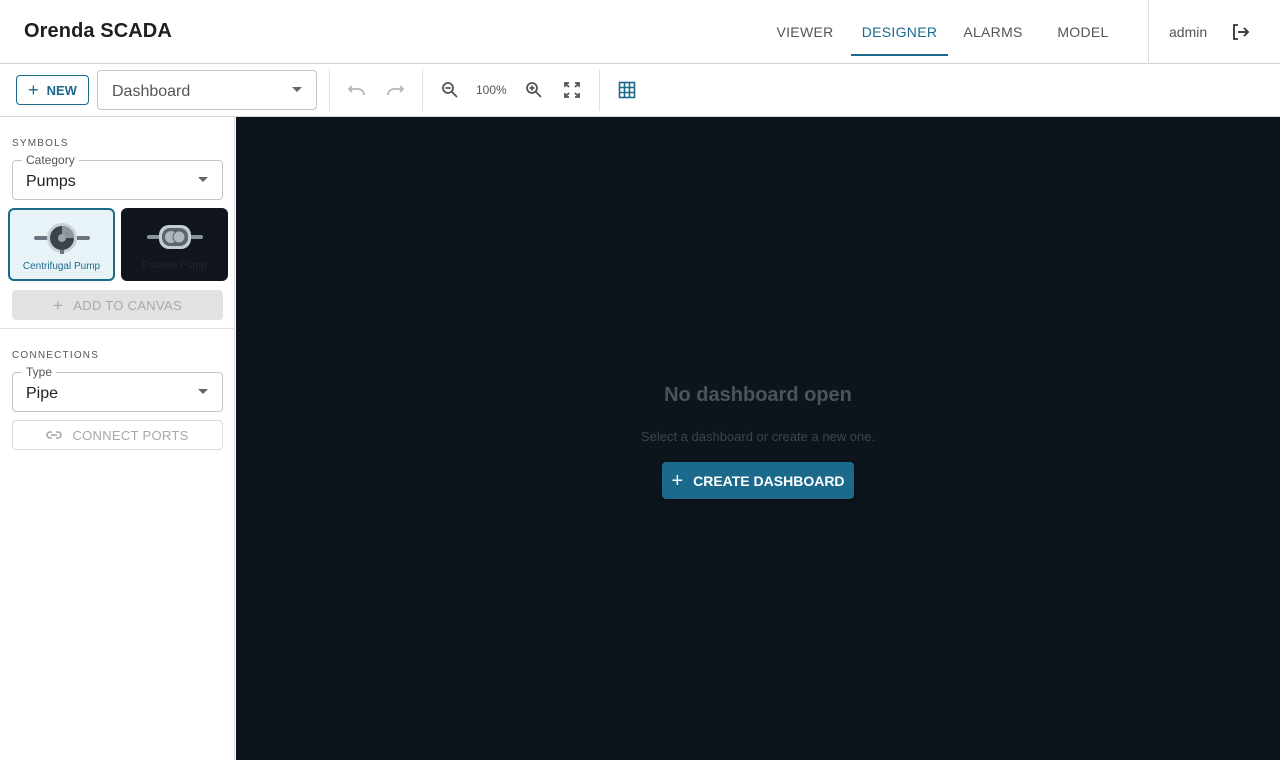 This screenshot has width=1280, height=760. What do you see at coordinates (174, 237) in the screenshot?
I see `positive-pump-icon` at bounding box center [174, 237].